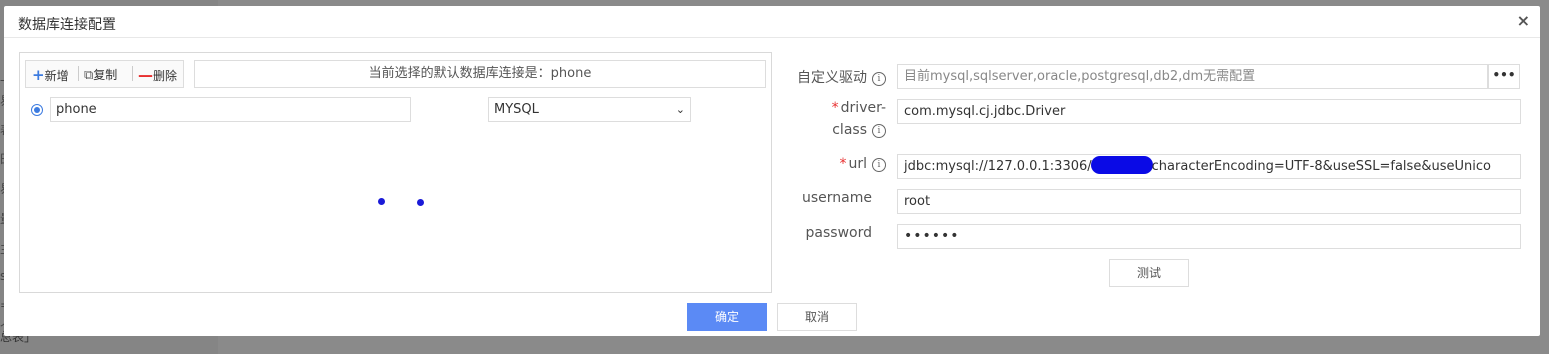 The image size is (1549, 354). I want to click on driver-label: 自定义驱动 i, so click(835, 77).